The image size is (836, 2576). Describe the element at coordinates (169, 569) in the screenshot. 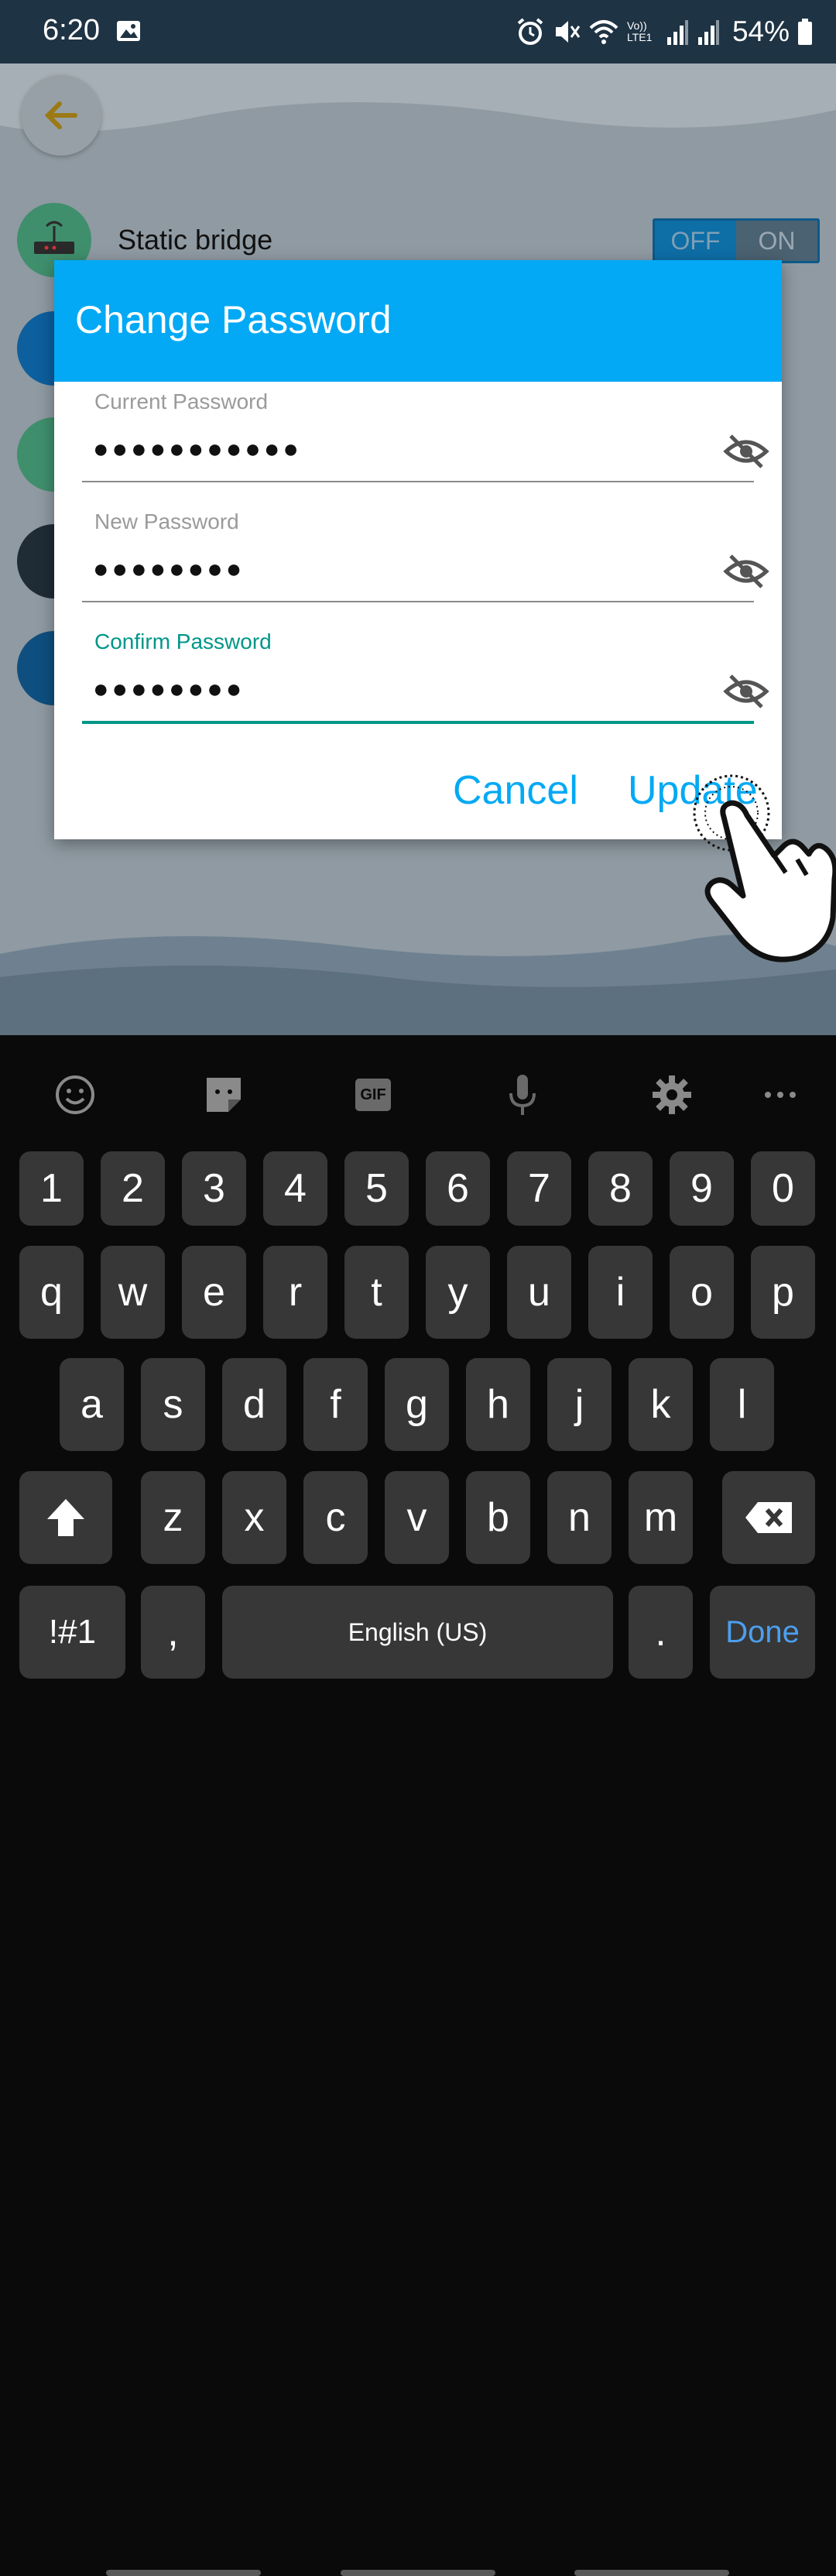

I see `new-password-input: ●●●●●●●●` at that location.